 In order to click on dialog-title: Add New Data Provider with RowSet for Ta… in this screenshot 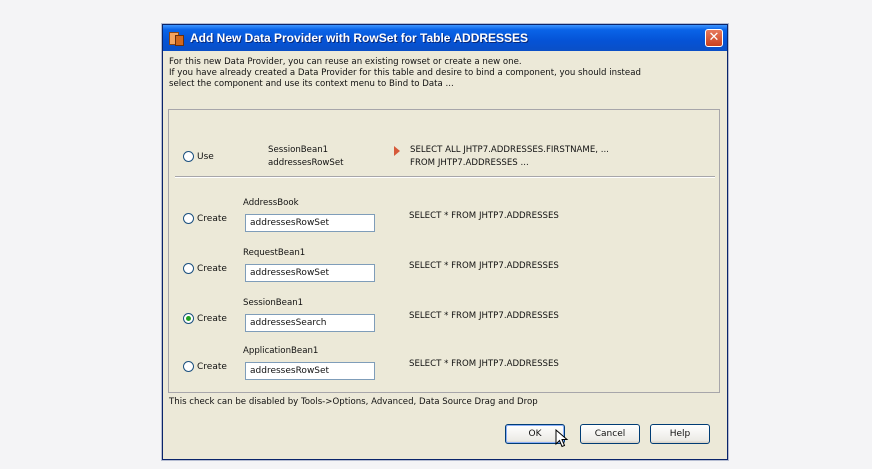, I will do `click(359, 38)`.